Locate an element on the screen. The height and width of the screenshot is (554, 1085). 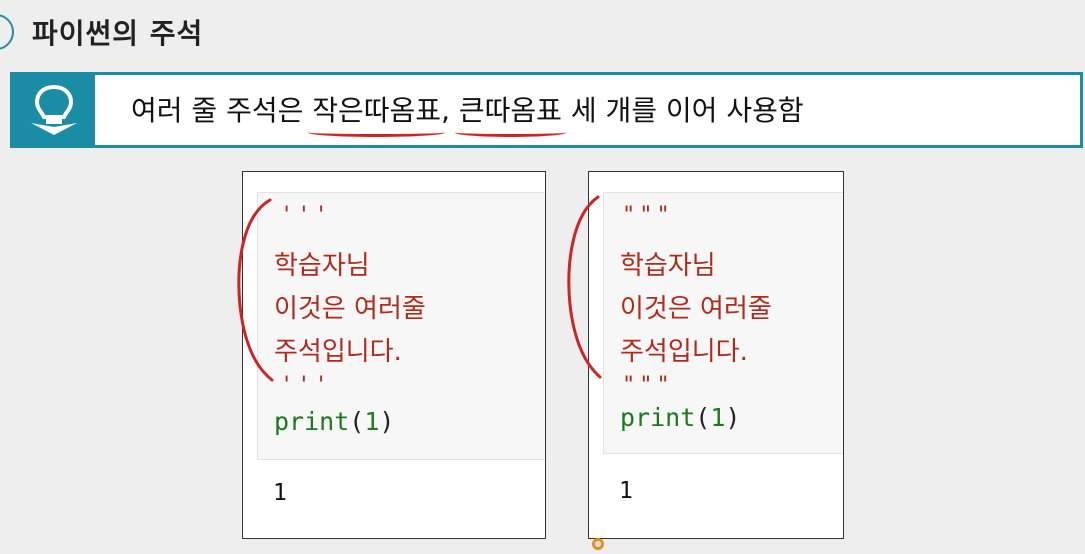
title-bullet-circle is located at coordinates (7, 32).